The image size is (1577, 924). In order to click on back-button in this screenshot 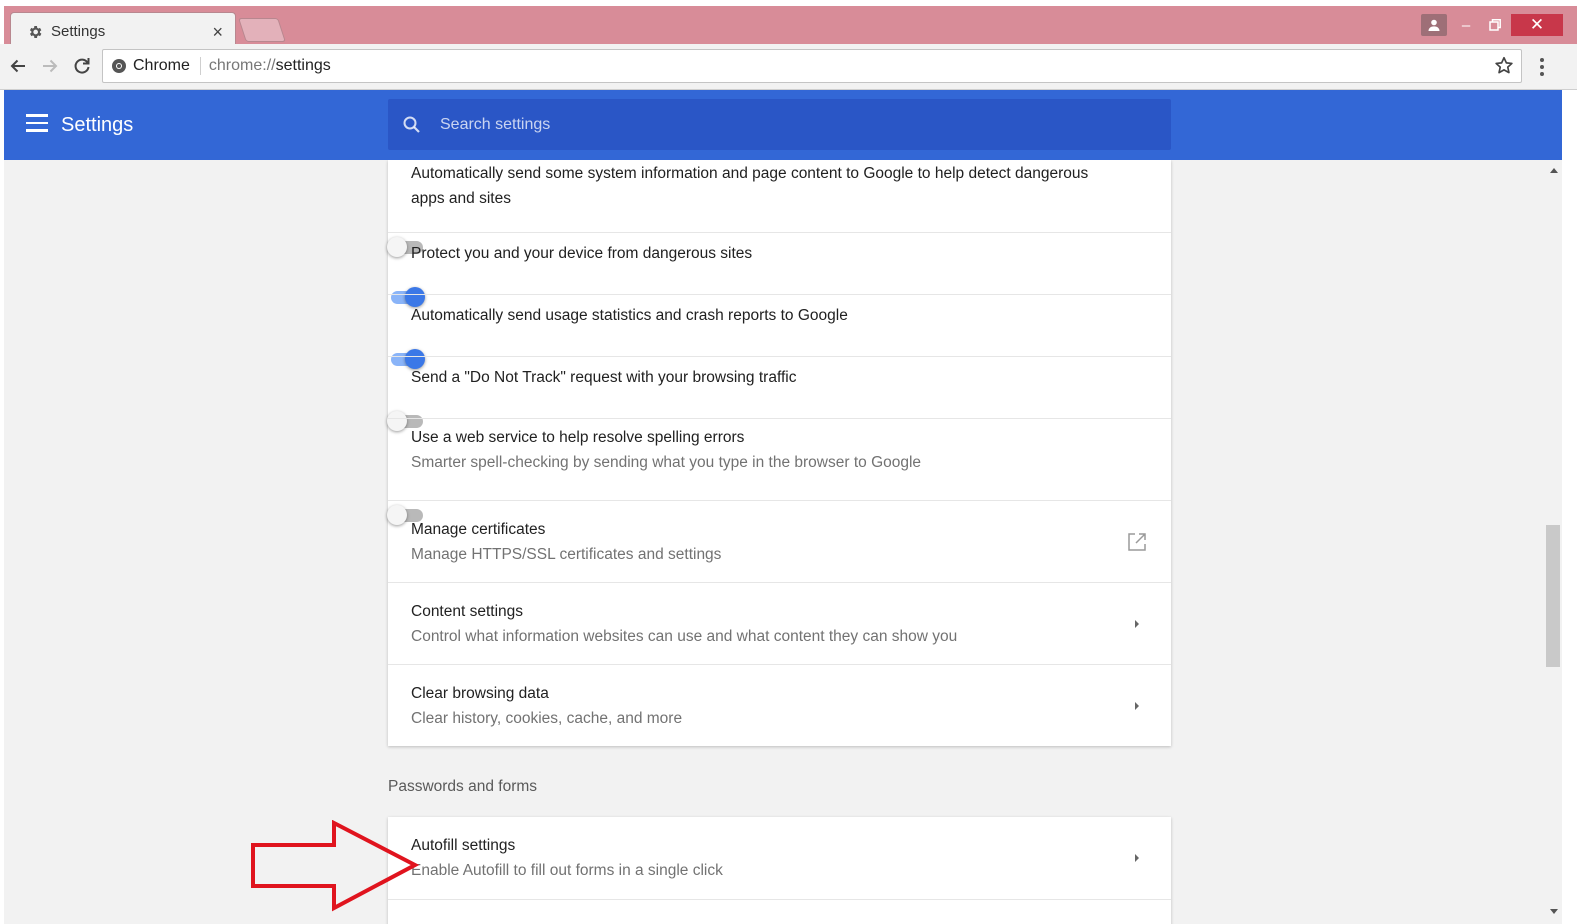, I will do `click(18, 66)`.